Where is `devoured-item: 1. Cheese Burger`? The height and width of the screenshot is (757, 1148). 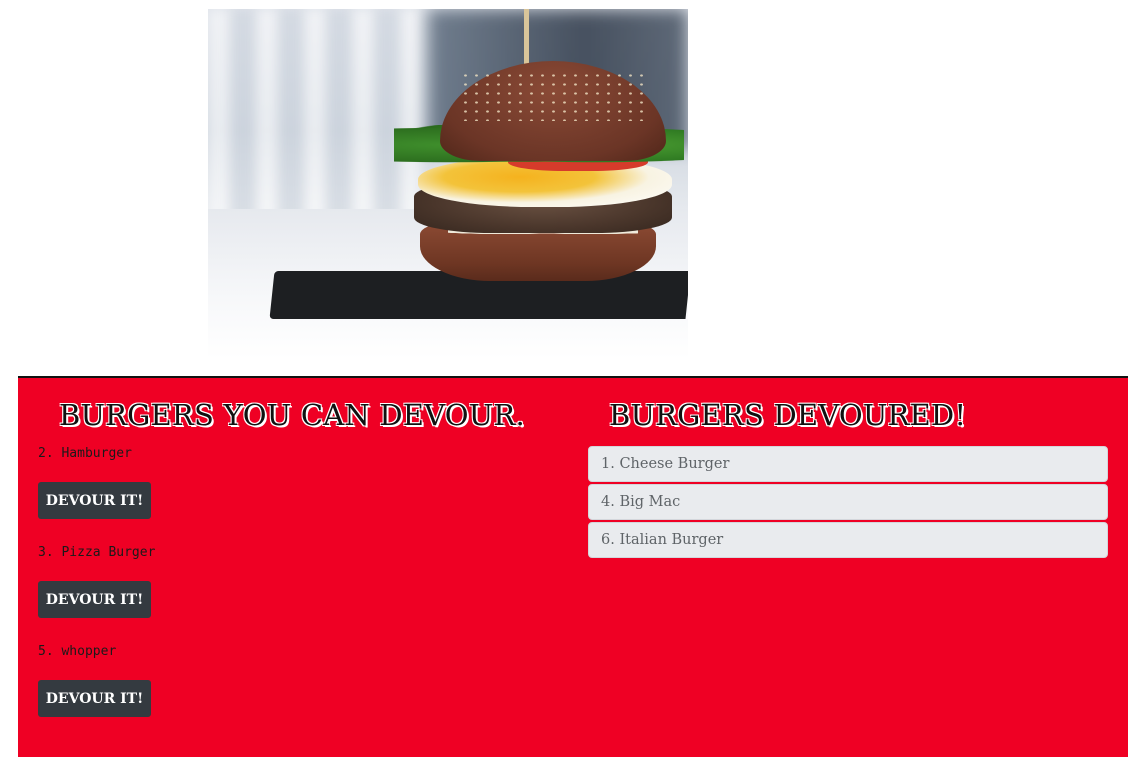 devoured-item: 1. Cheese Burger is located at coordinates (848, 464).